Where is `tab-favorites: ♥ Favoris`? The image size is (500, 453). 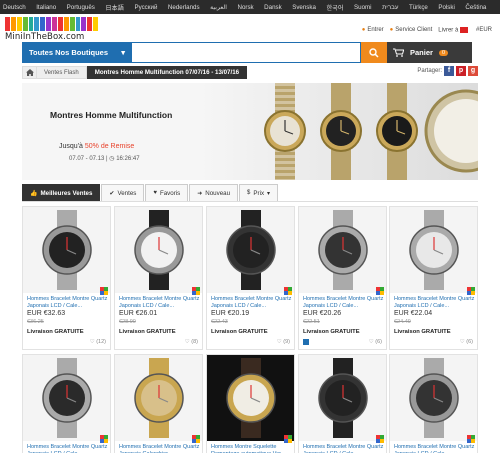
tab-favorites: ♥ Favoris is located at coordinates (167, 192).